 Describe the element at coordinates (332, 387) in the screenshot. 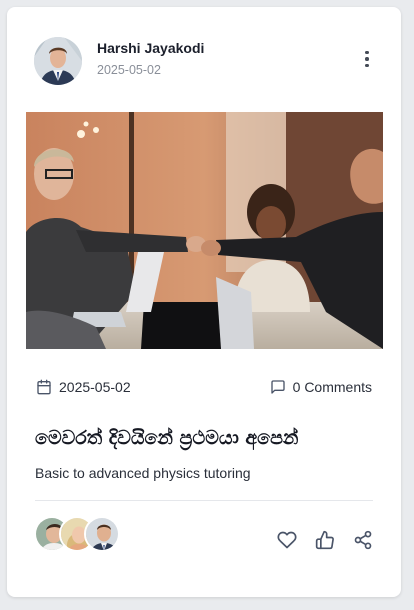

I see `comments-count: 0 Comments` at that location.